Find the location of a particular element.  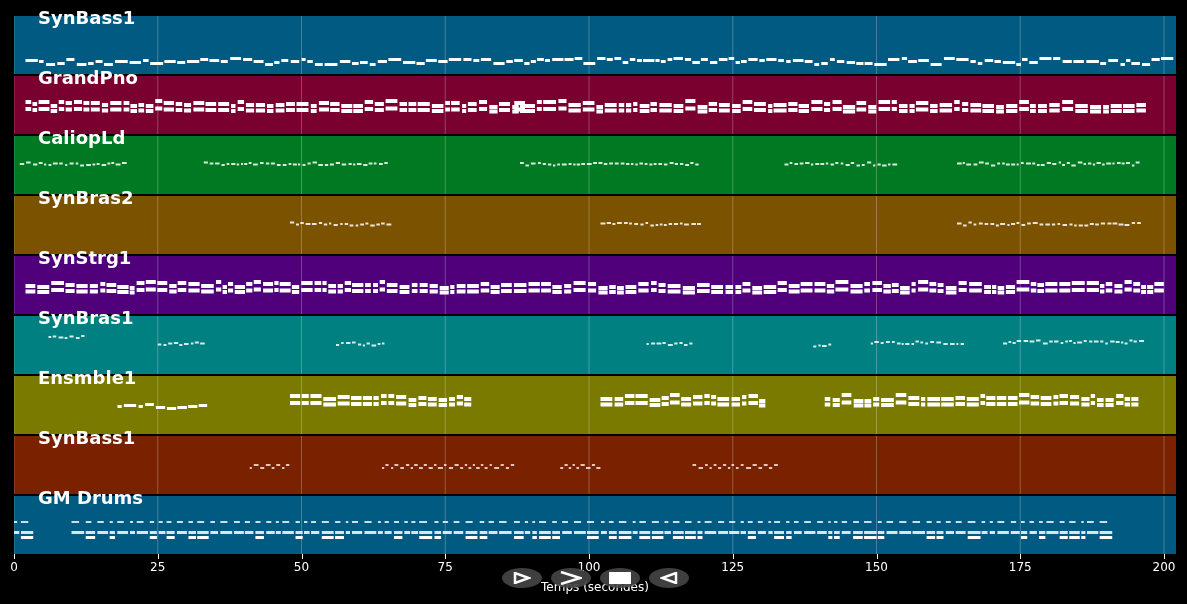

tick-label: 75 is located at coordinates (445, 567).